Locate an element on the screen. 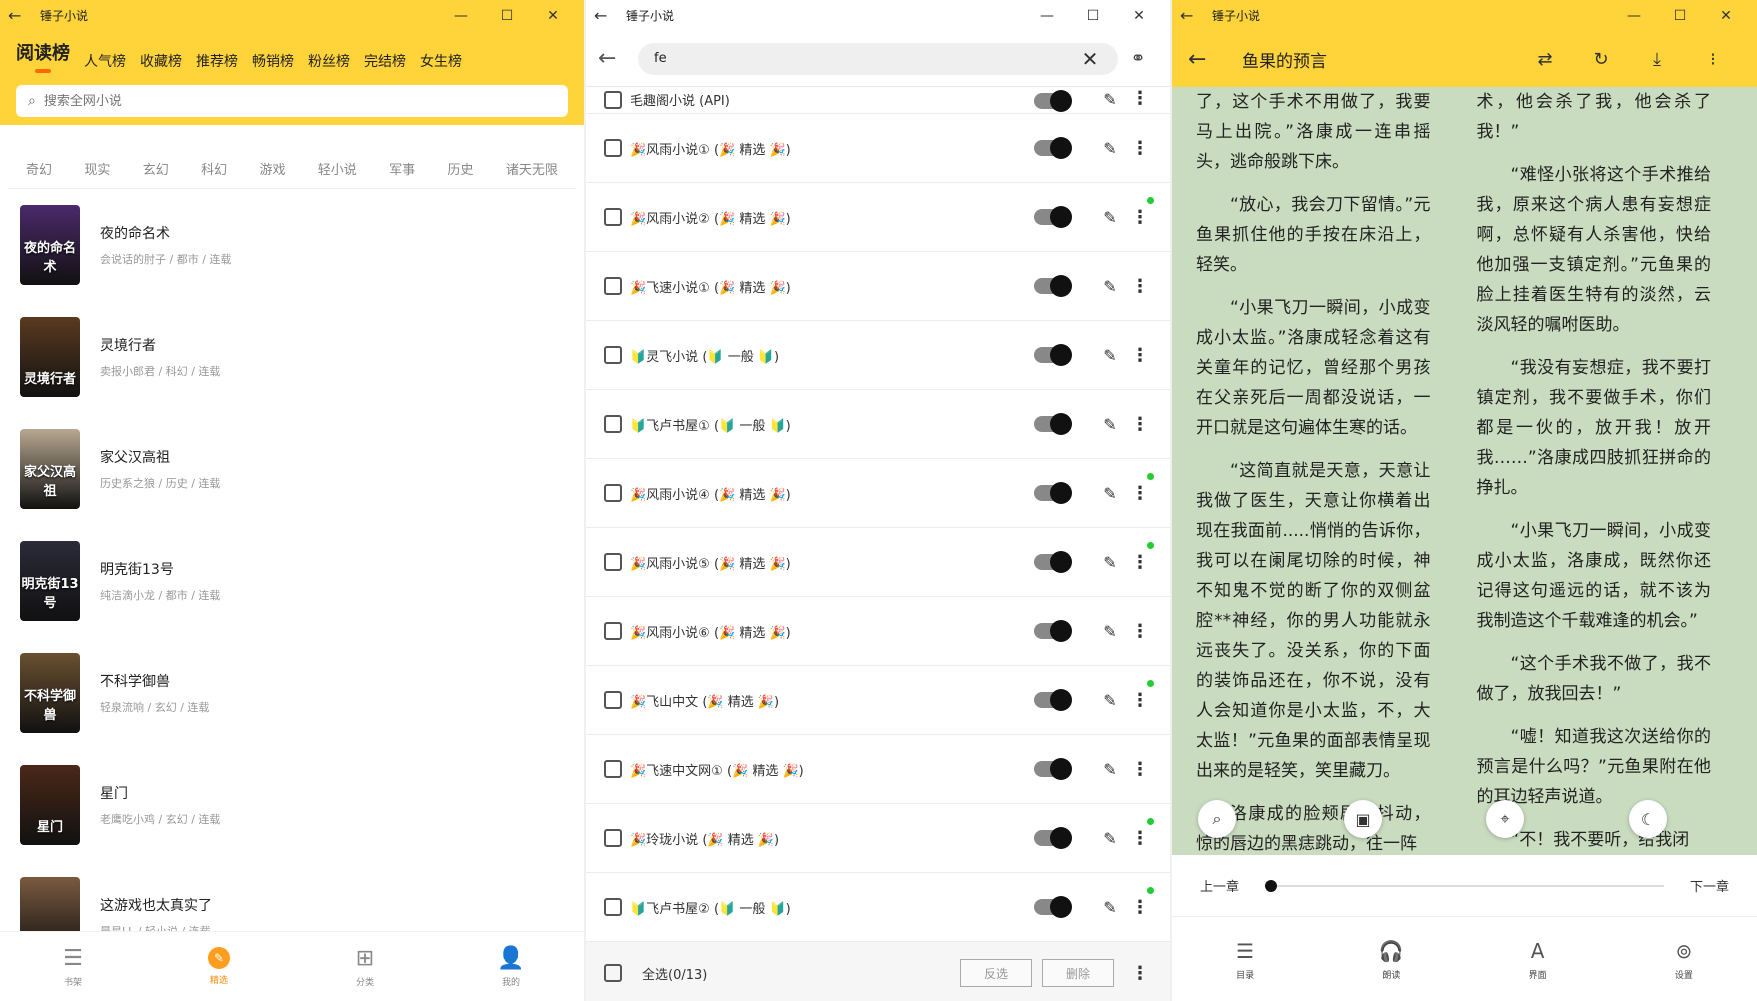 Image resolution: width=1757 pixels, height=1001 pixels. category-tab: 军事 is located at coordinates (402, 168).